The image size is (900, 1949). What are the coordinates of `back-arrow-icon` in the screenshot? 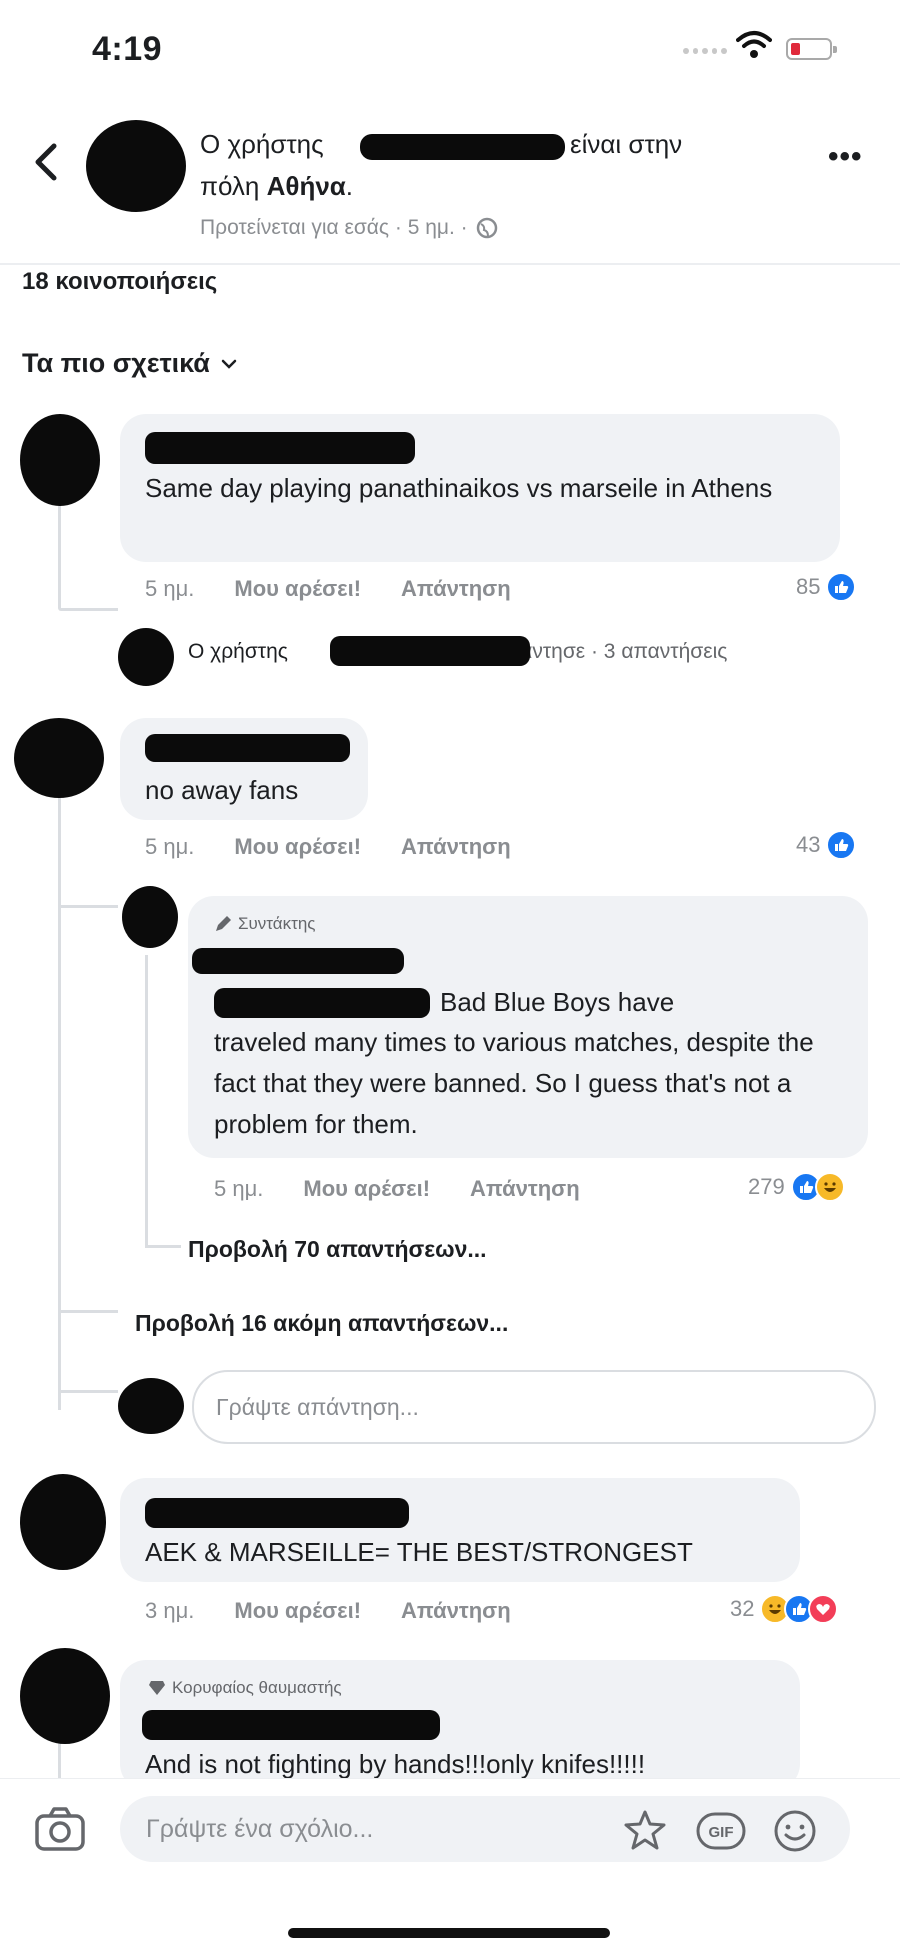 It's located at (46, 162).